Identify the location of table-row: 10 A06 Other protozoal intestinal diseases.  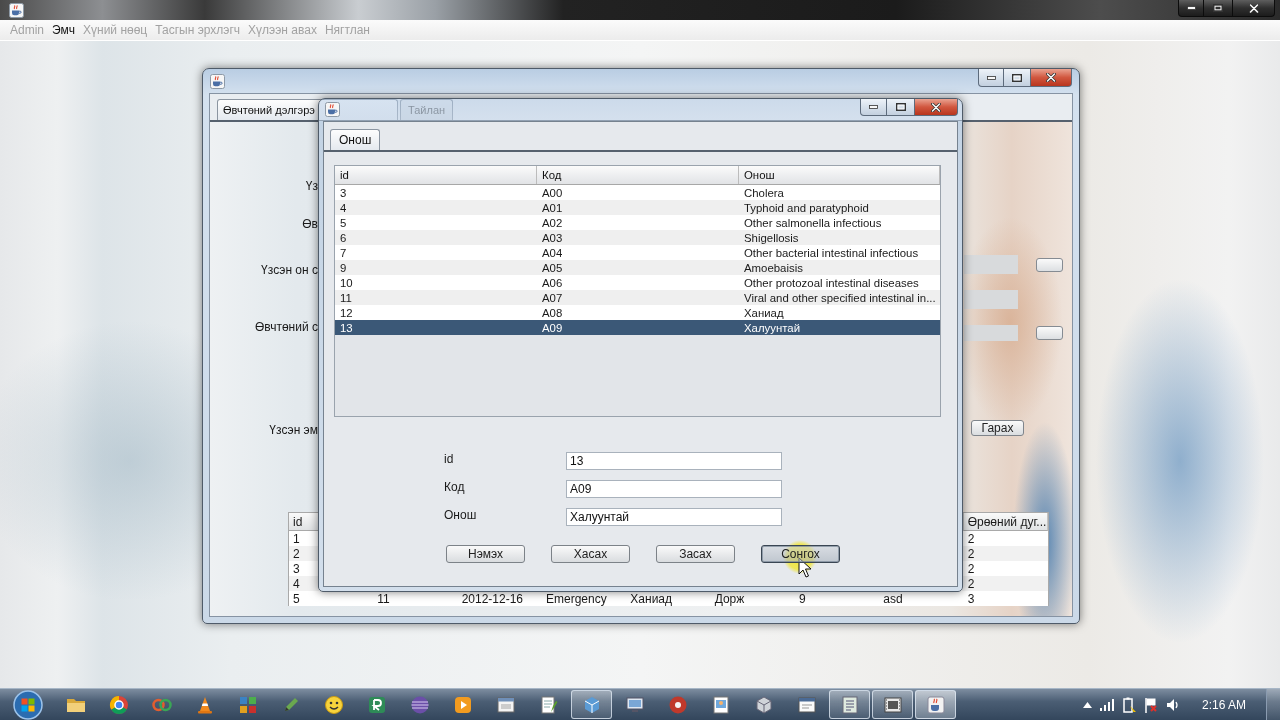
(637, 282).